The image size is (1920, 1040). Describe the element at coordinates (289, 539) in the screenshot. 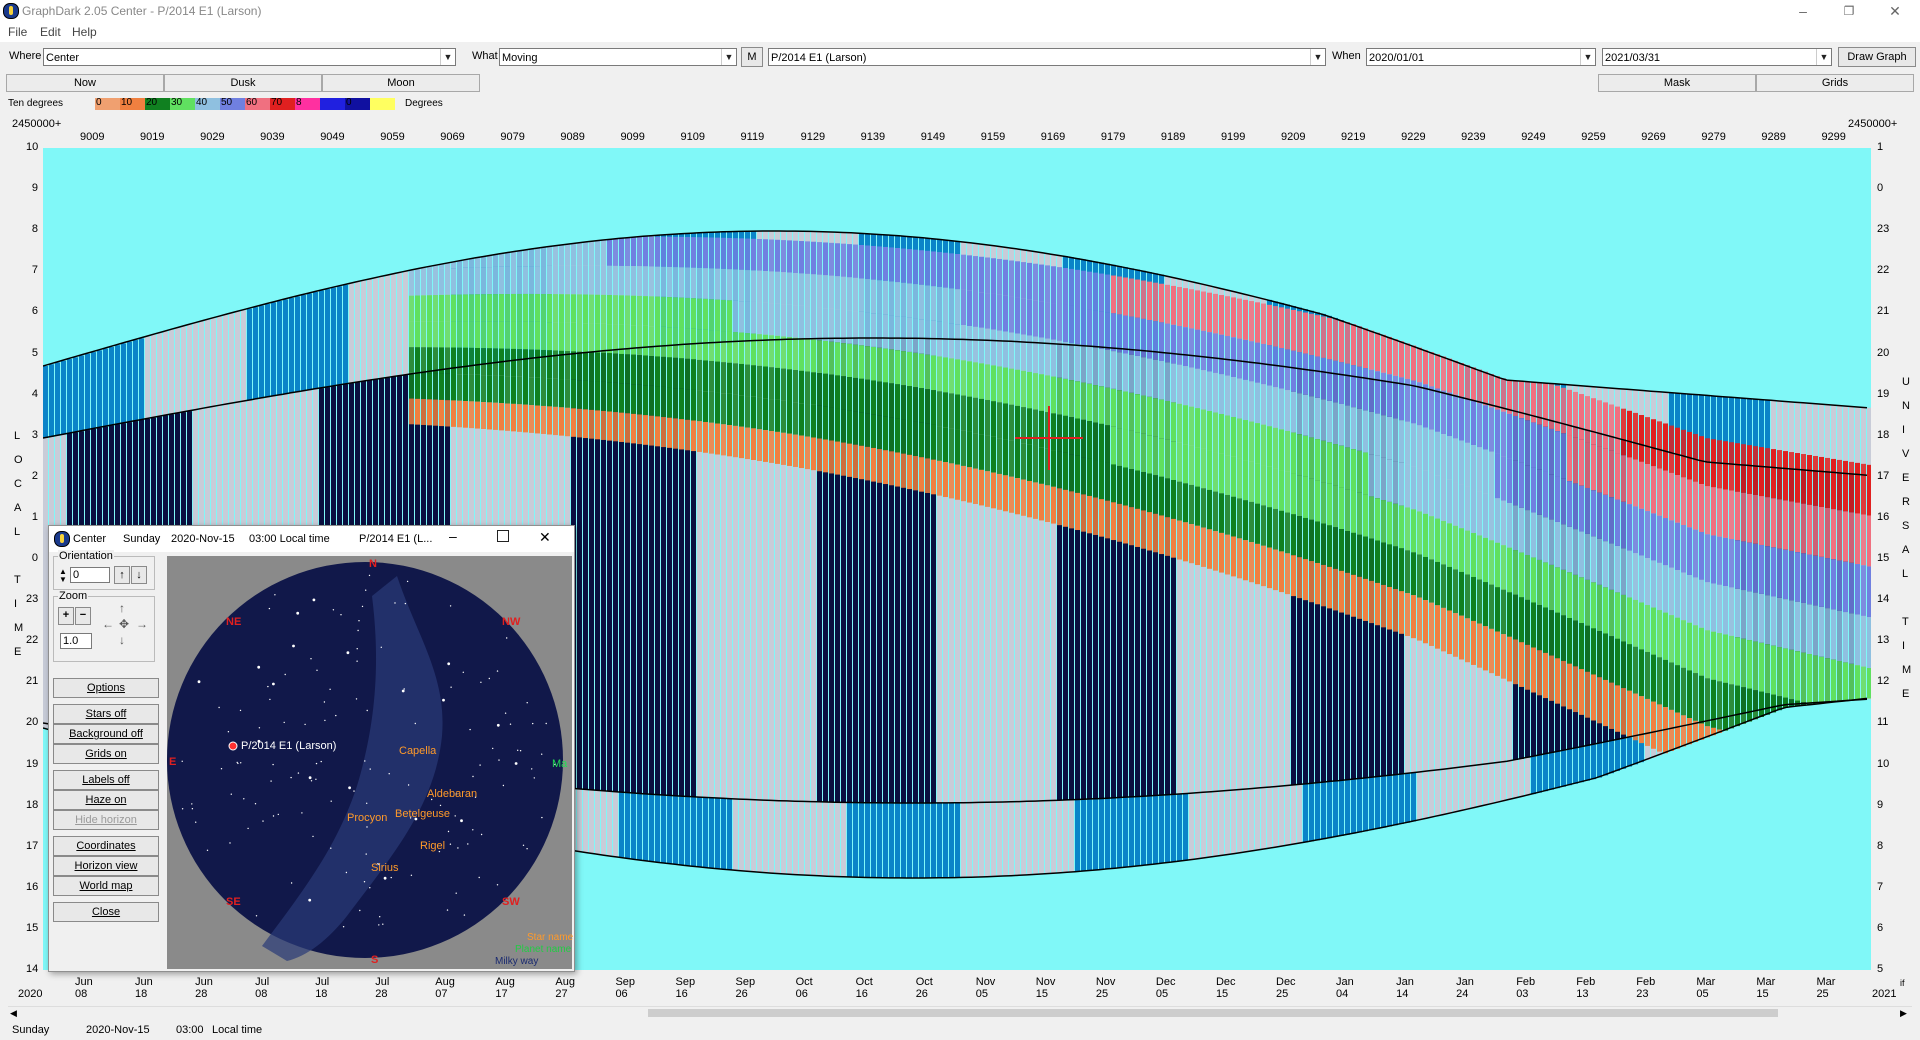

I see `sky-title-time: 03:00 Local time` at that location.